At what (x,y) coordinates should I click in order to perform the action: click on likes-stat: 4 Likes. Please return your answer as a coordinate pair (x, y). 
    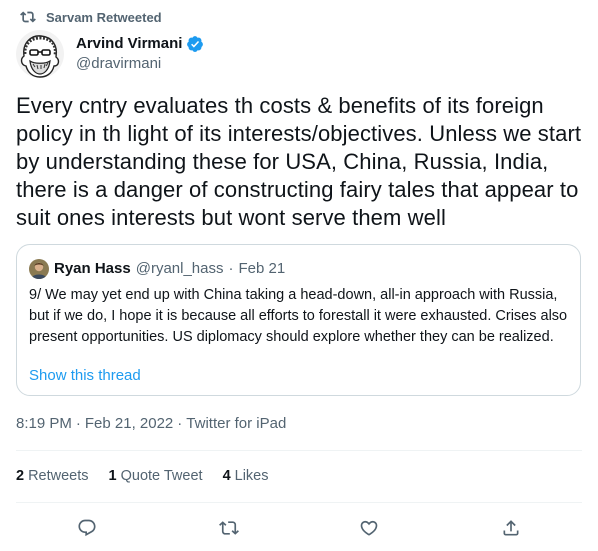
    Looking at the image, I should click on (246, 478).